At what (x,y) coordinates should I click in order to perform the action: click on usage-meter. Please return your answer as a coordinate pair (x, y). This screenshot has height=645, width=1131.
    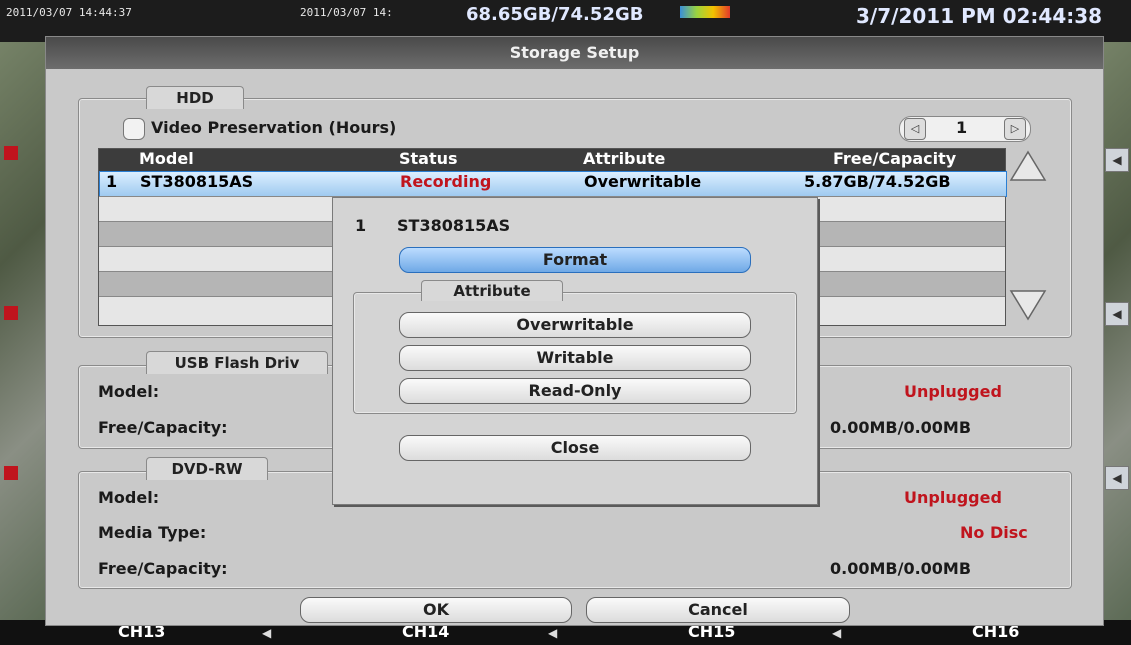
    Looking at the image, I should click on (705, 12).